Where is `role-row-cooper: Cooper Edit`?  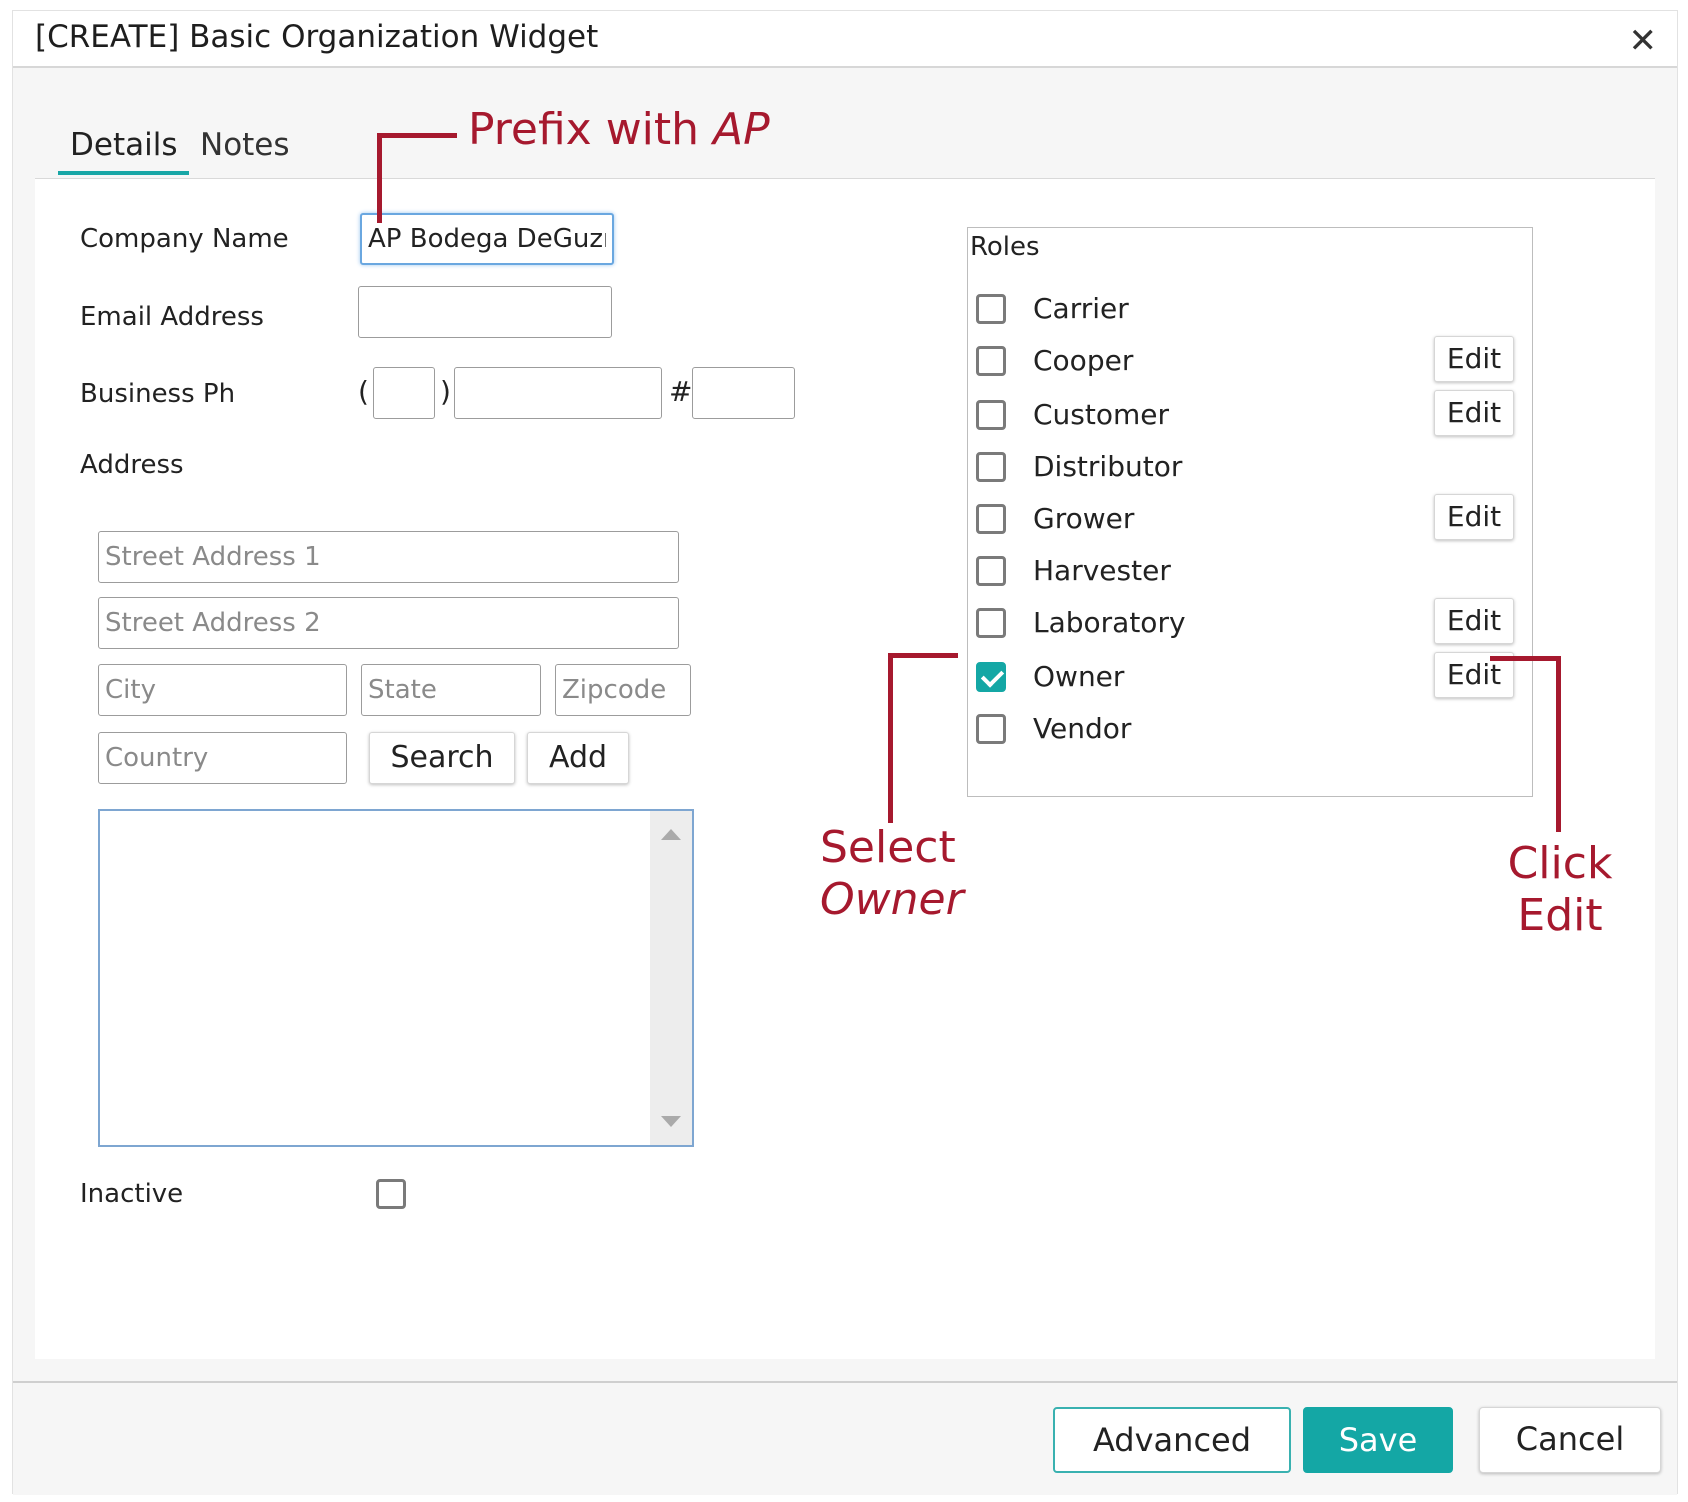
role-row-cooper: Cooper Edit is located at coordinates (1249, 362).